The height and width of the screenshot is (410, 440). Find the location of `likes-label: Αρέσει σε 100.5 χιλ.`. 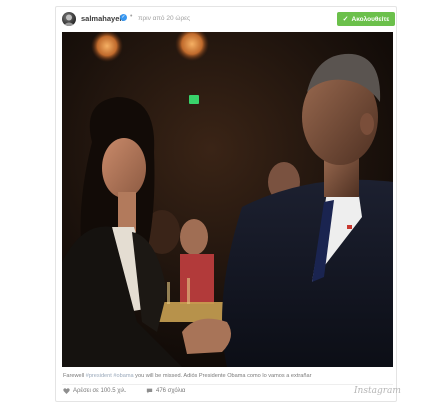

likes-label: Αρέσει σε 100.5 χιλ. is located at coordinates (100, 391).